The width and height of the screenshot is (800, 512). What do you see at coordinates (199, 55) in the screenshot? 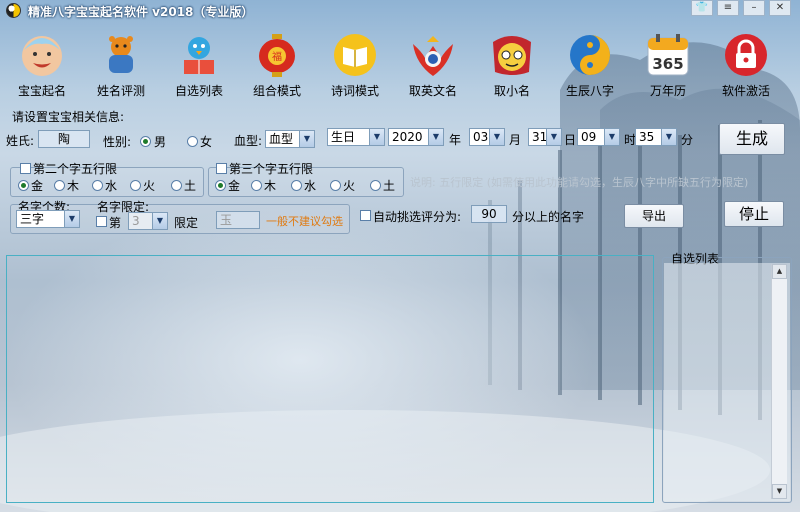
I see `bird-reading-icon` at bounding box center [199, 55].